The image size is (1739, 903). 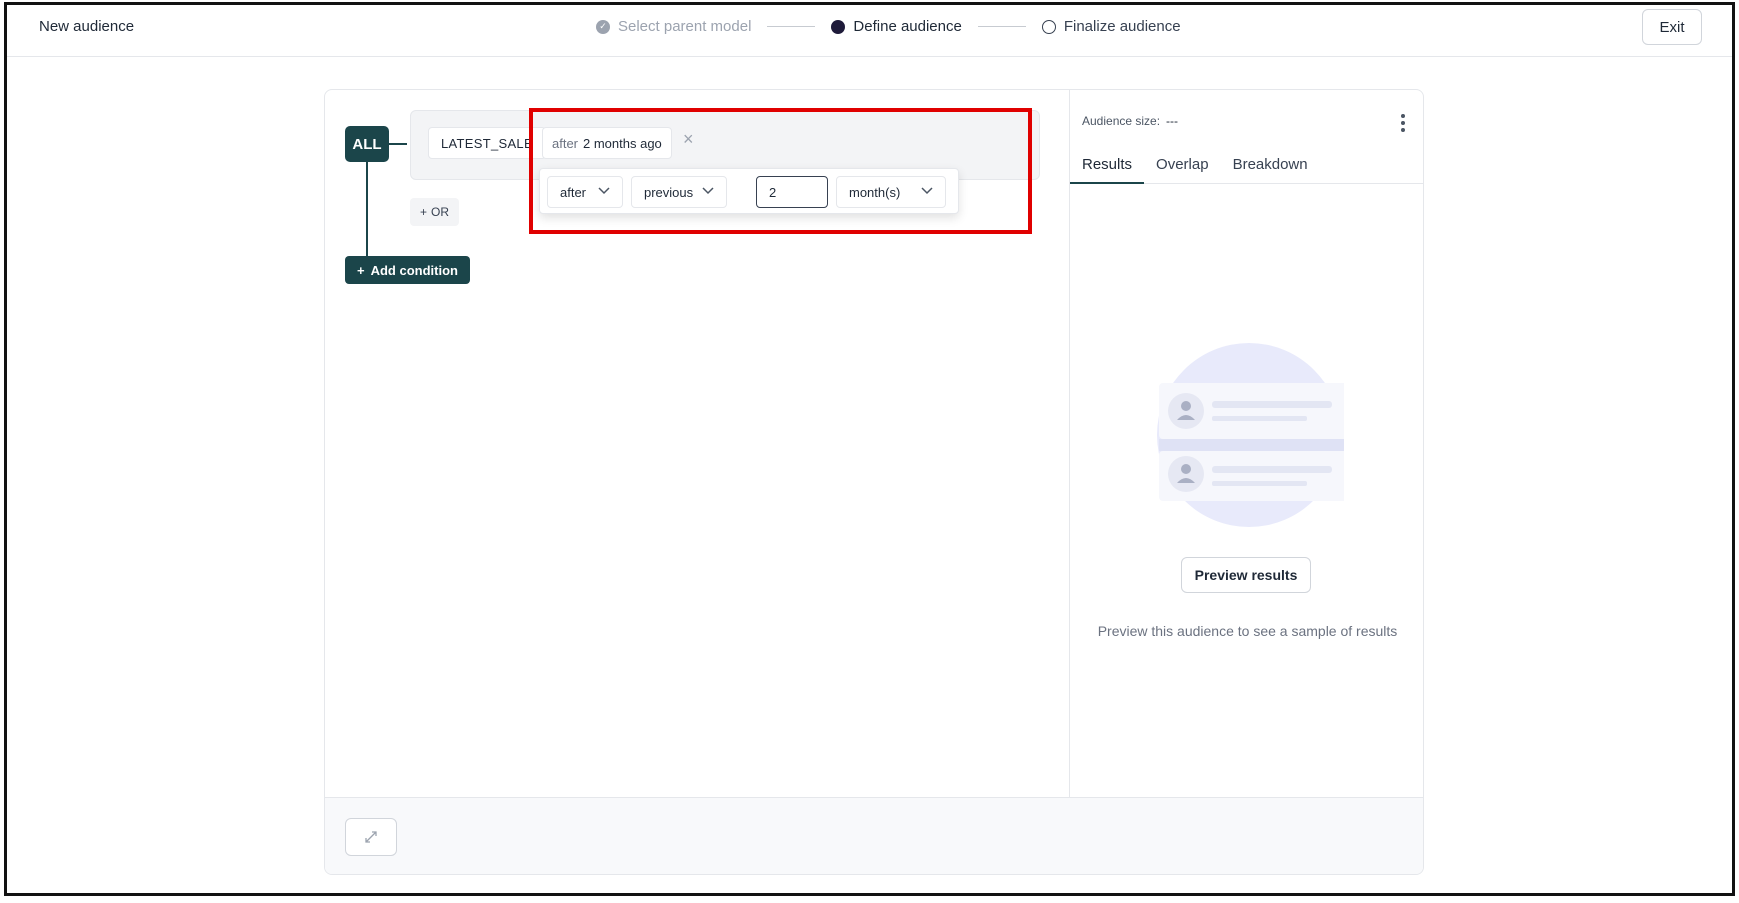 What do you see at coordinates (792, 192) in the screenshot?
I see `amount-input` at bounding box center [792, 192].